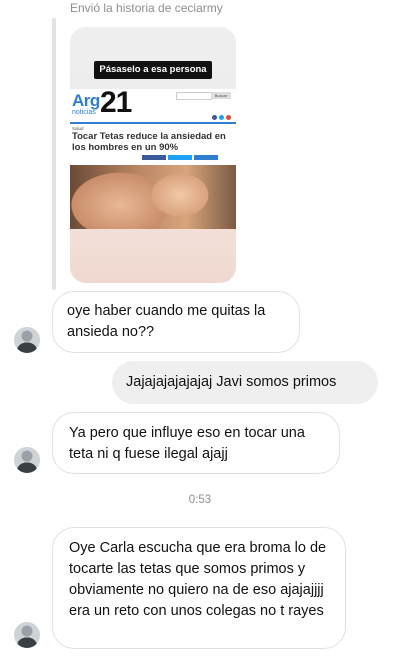 The width and height of the screenshot is (400, 657). I want to click on story-share-caption: Pásaselo a esa persona, so click(153, 70).